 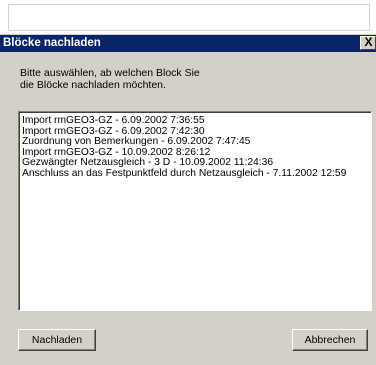 I want to click on dialog-titlebar: Blöcke nachladen X, so click(x=188, y=43).